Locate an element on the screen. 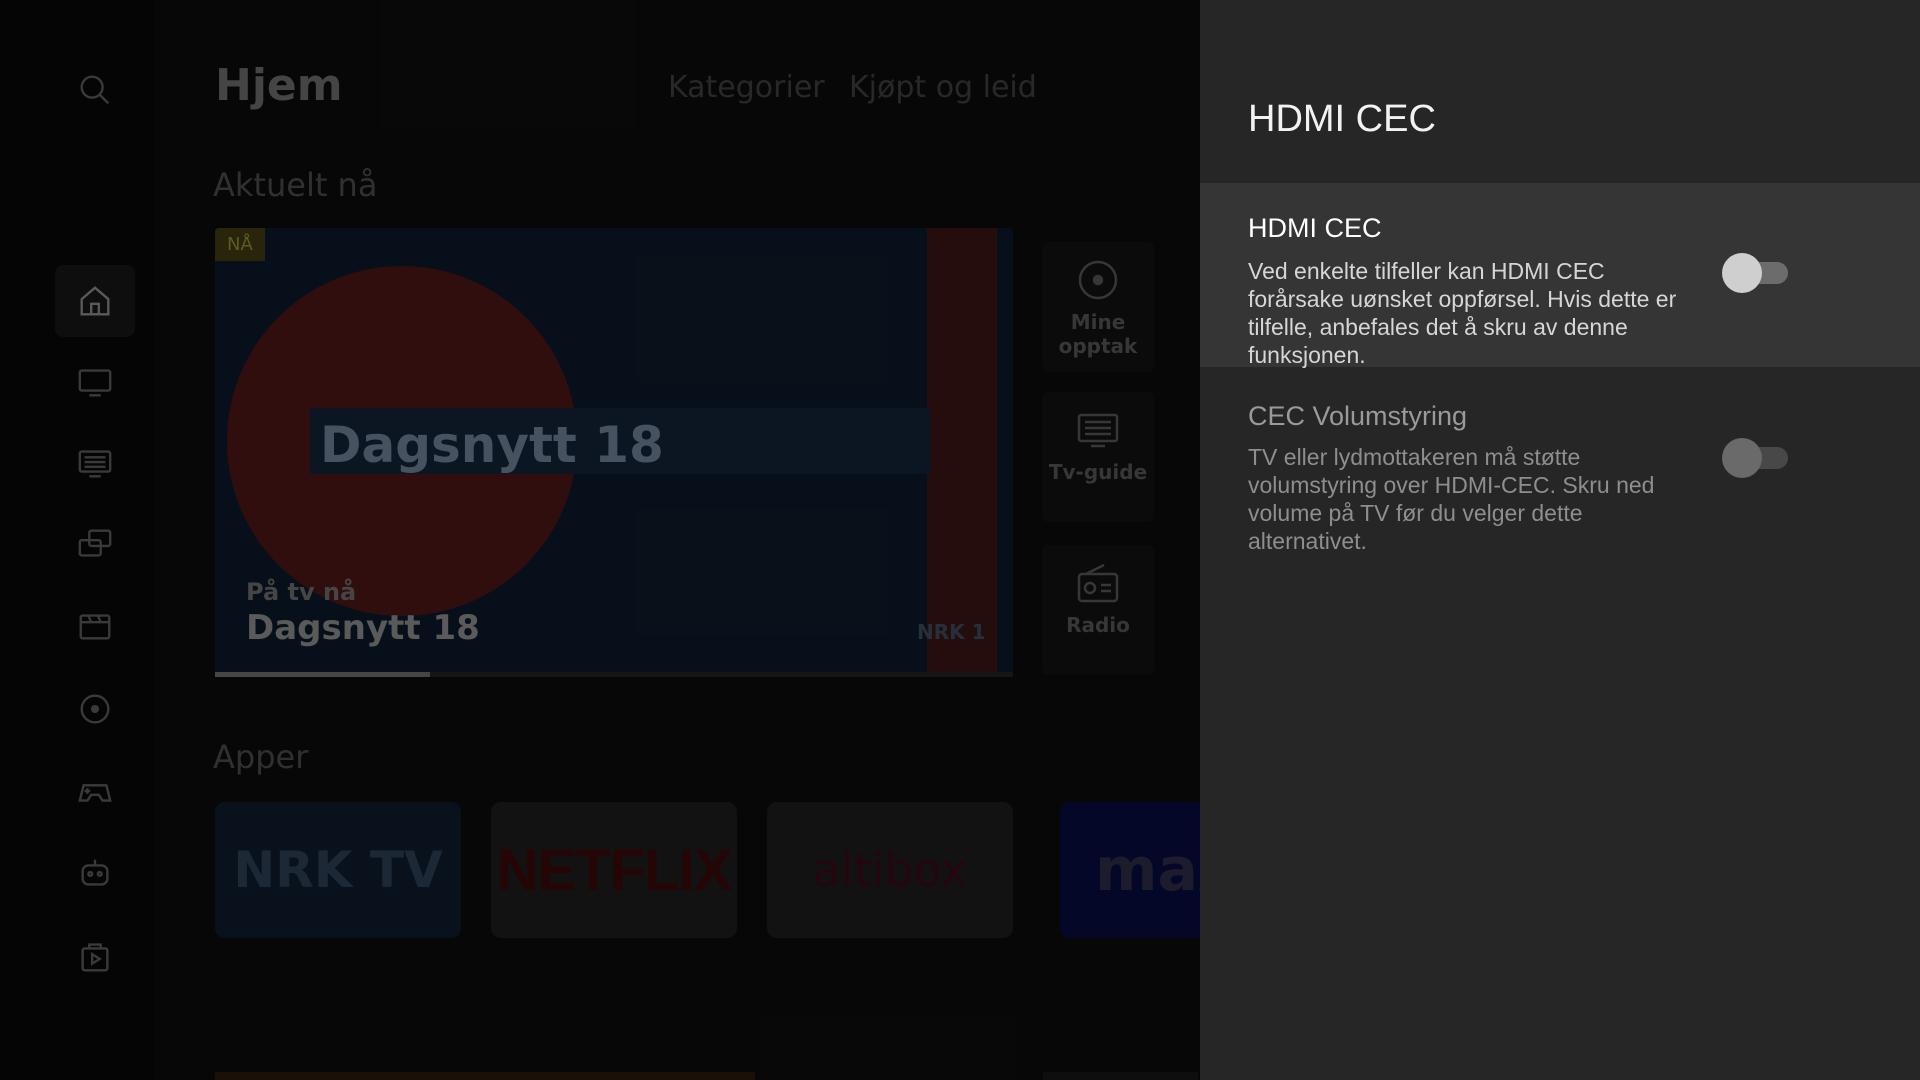 The image size is (1920, 1080). side-rail is located at coordinates (77, 540).